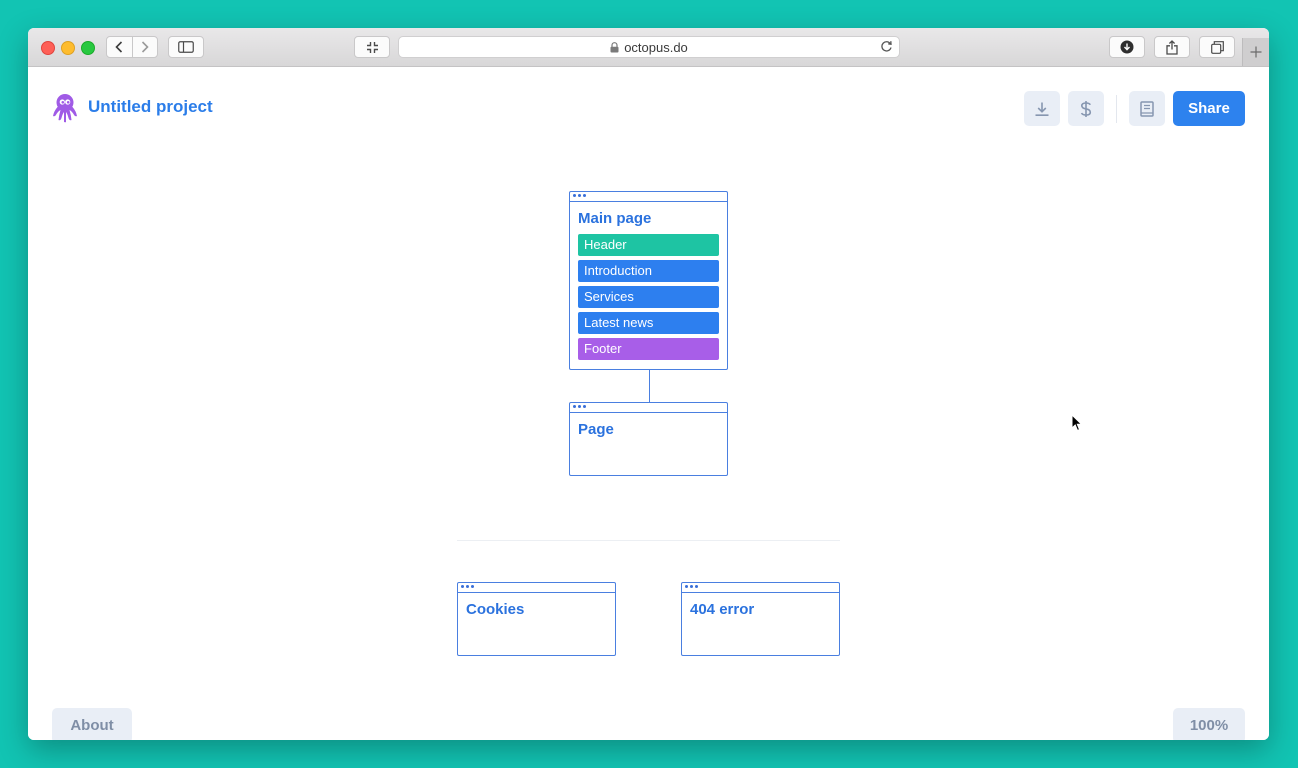 Image resolution: width=1298 pixels, height=768 pixels. What do you see at coordinates (648, 245) in the screenshot?
I see `block-header: Header` at bounding box center [648, 245].